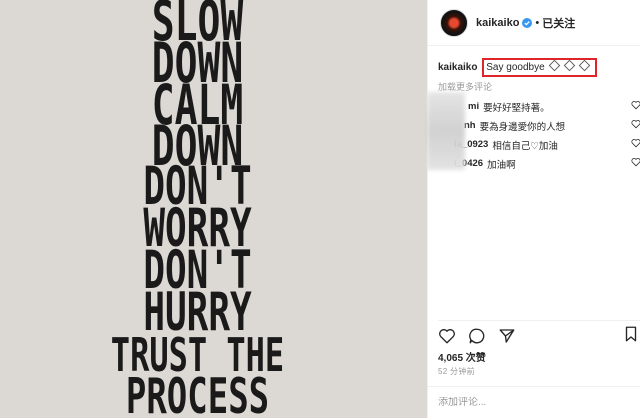 The width and height of the screenshot is (640, 418). What do you see at coordinates (477, 336) in the screenshot?
I see `comment-icon` at bounding box center [477, 336].